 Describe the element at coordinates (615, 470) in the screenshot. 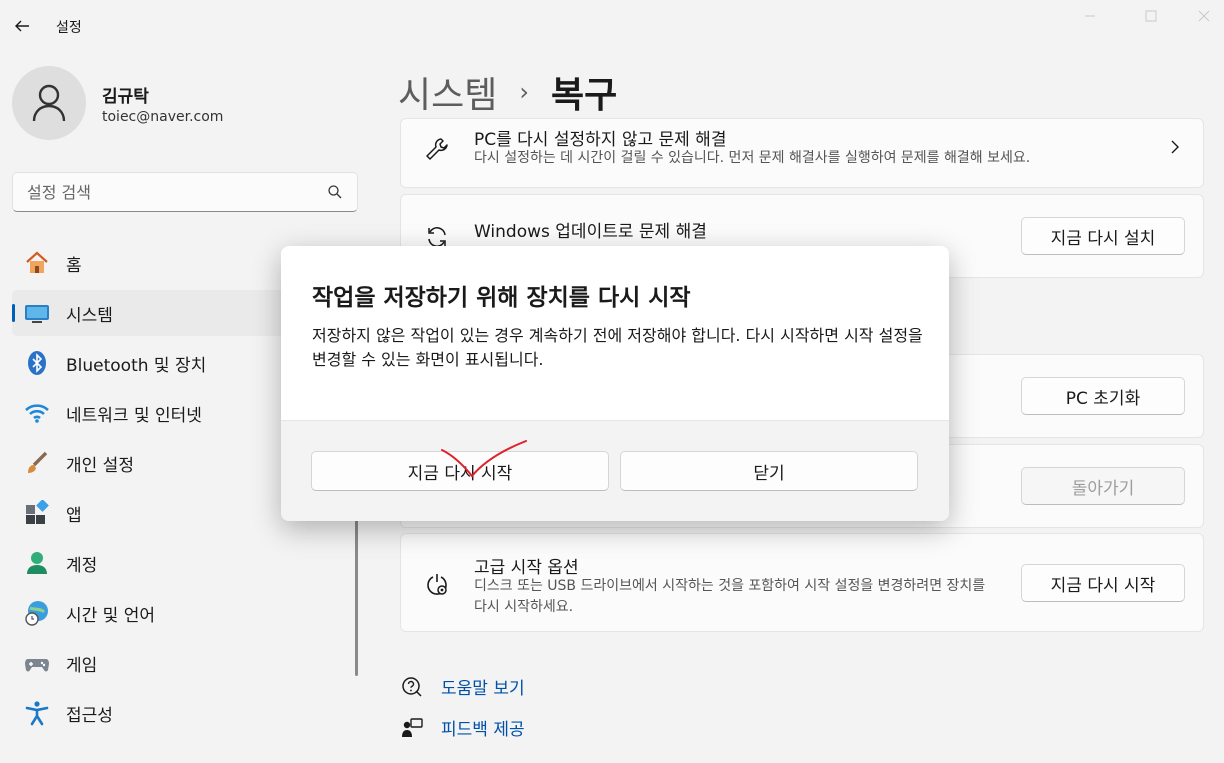

I see `dialog-footer: 지금 다시 시작 닫기` at that location.